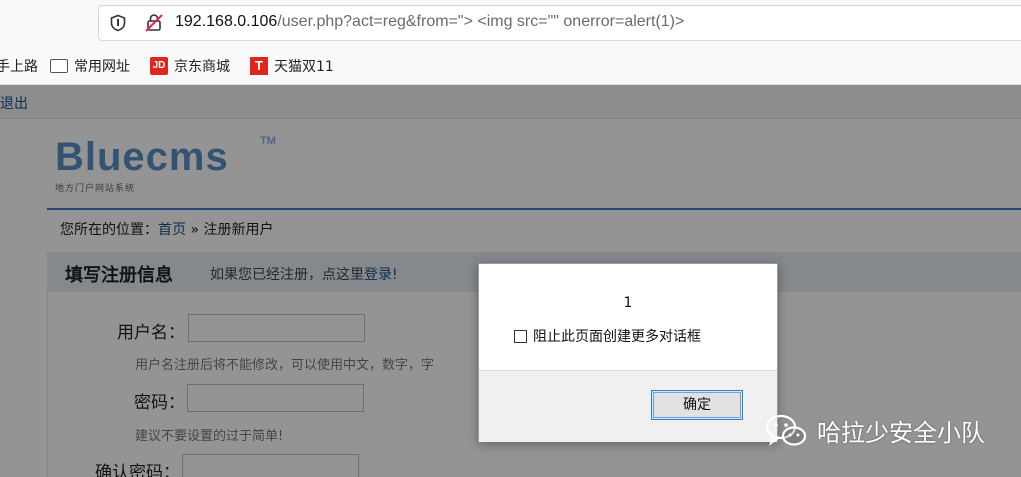  I want to click on bookmark-item-common-sites: 常用网址, so click(90, 66).